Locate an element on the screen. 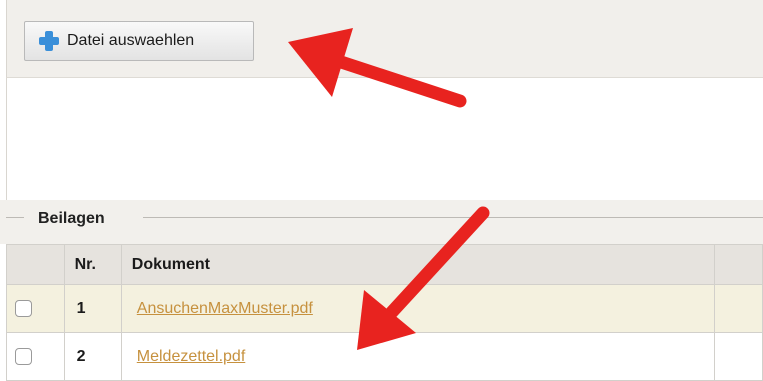 The width and height of the screenshot is (763, 381). document-cell: Meldezettel.pdf is located at coordinates (417, 356).